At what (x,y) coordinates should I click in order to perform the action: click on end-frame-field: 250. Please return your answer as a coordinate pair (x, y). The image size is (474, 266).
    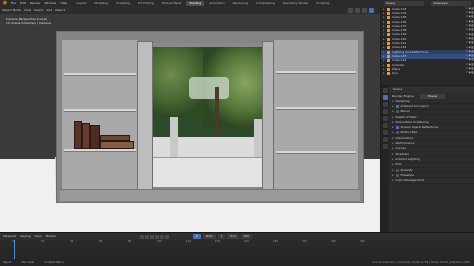
    Looking at the image, I should click on (246, 236).